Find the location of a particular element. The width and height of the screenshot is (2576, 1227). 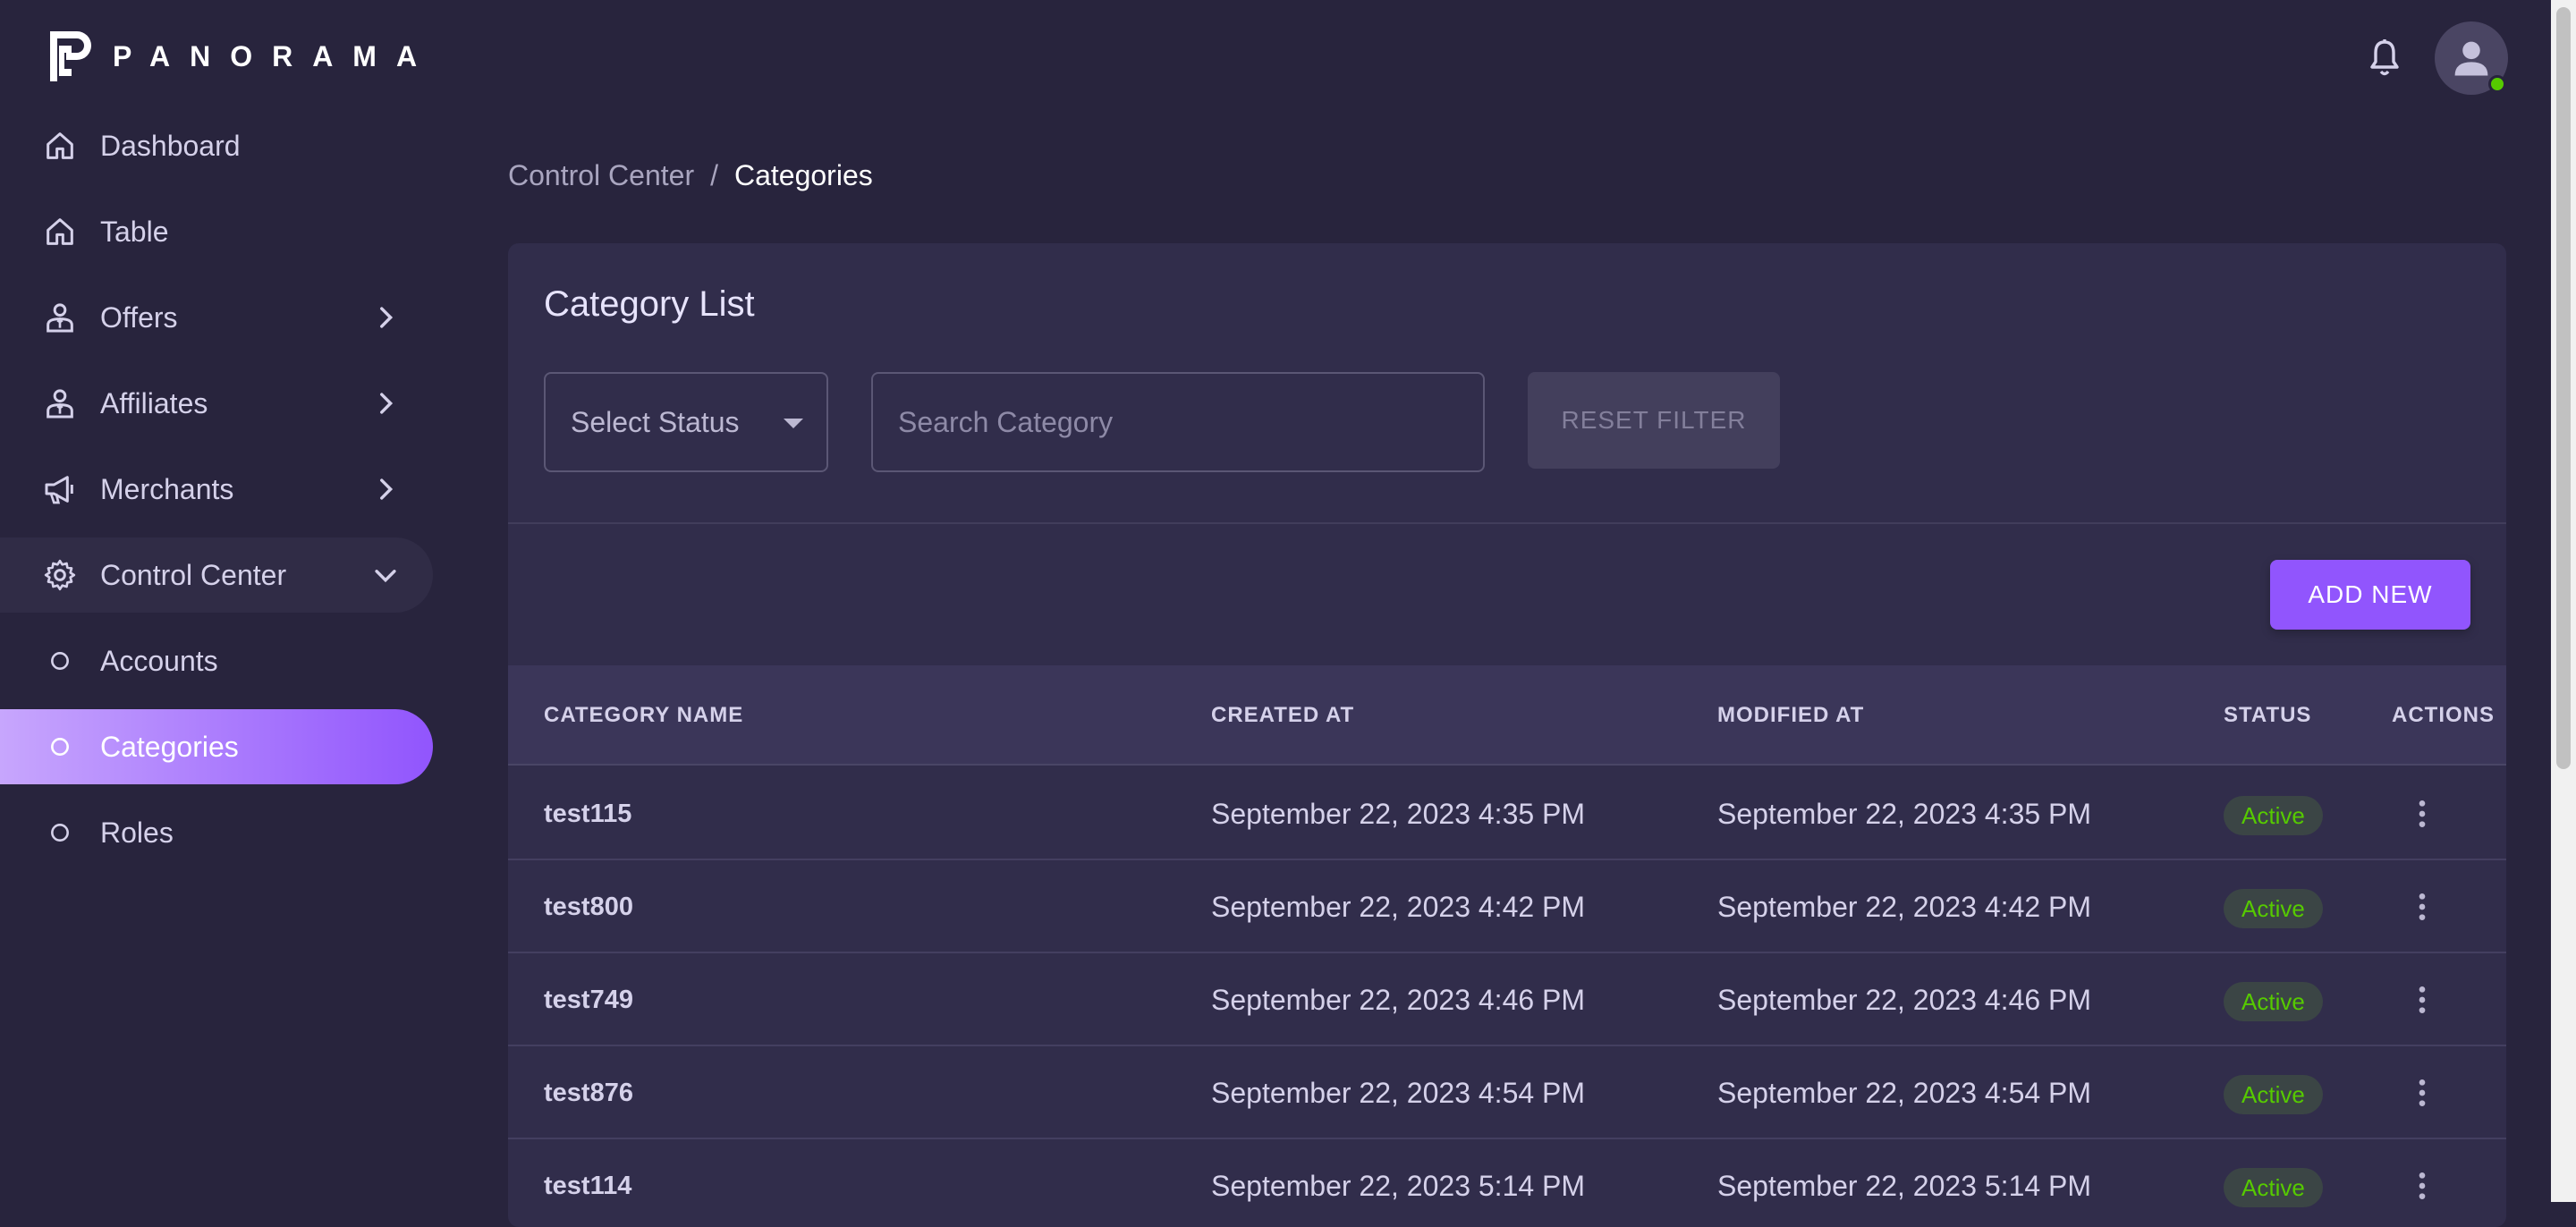

modified-at-cell: September 22, 2023 5:14 PM is located at coordinates (1904, 1186).